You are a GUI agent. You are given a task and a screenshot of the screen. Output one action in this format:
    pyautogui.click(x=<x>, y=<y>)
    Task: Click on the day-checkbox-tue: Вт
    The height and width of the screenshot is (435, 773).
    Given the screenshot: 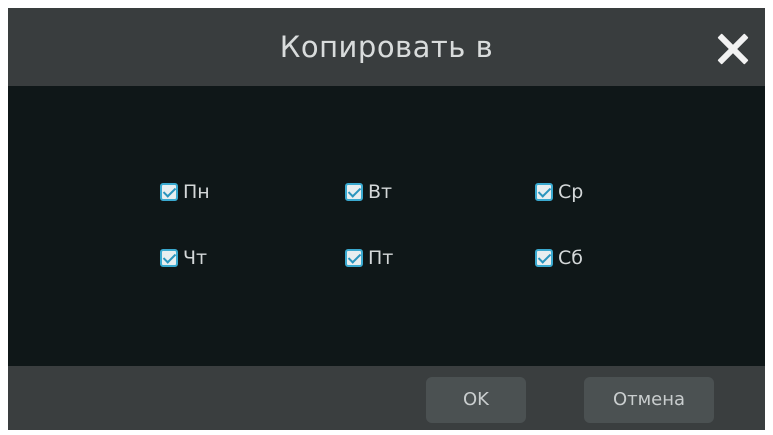 What is the action you would take?
    pyautogui.click(x=368, y=192)
    